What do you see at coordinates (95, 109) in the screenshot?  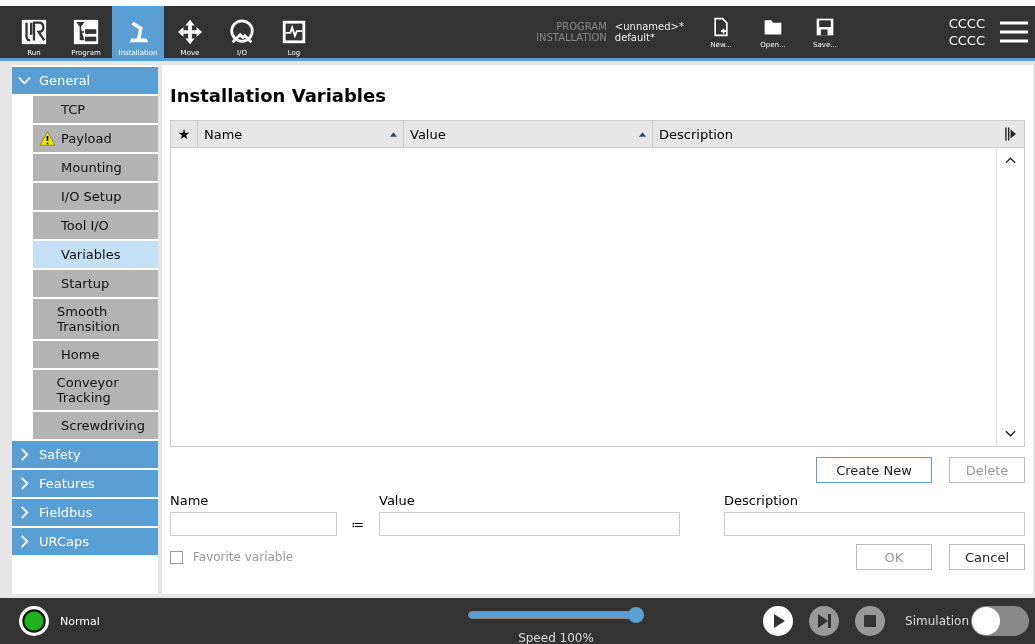 I see `sidebar-item: TCP` at bounding box center [95, 109].